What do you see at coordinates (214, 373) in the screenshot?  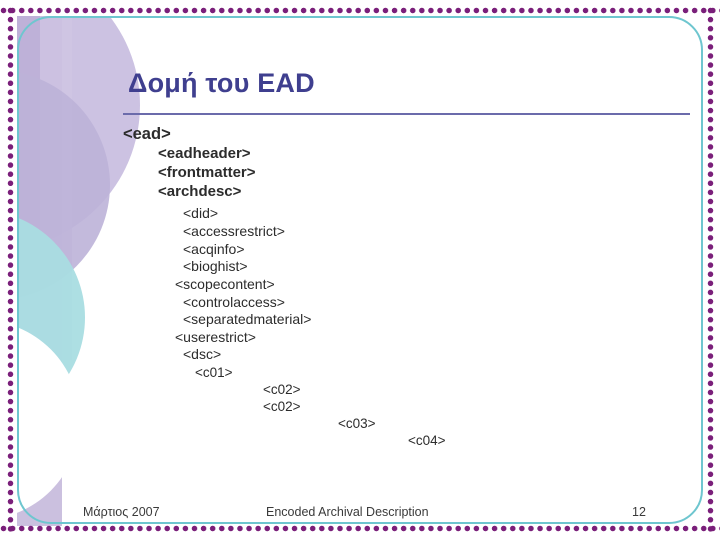 I see `tree-line: <c01>` at bounding box center [214, 373].